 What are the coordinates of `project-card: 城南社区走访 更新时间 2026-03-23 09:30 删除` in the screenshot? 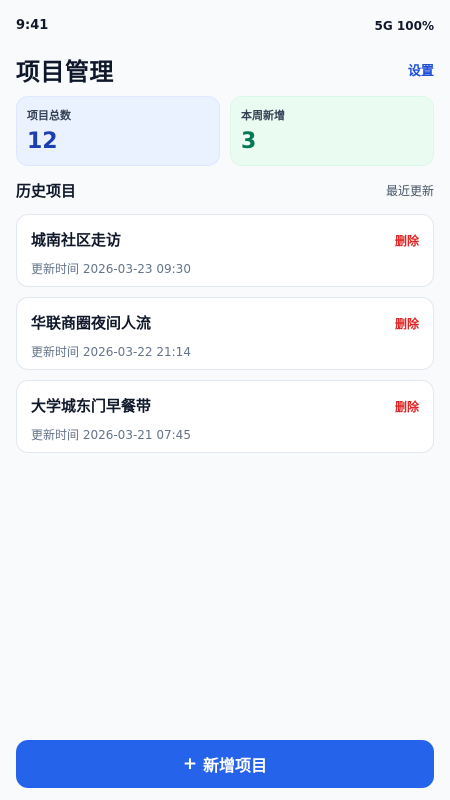 It's located at (225, 250).